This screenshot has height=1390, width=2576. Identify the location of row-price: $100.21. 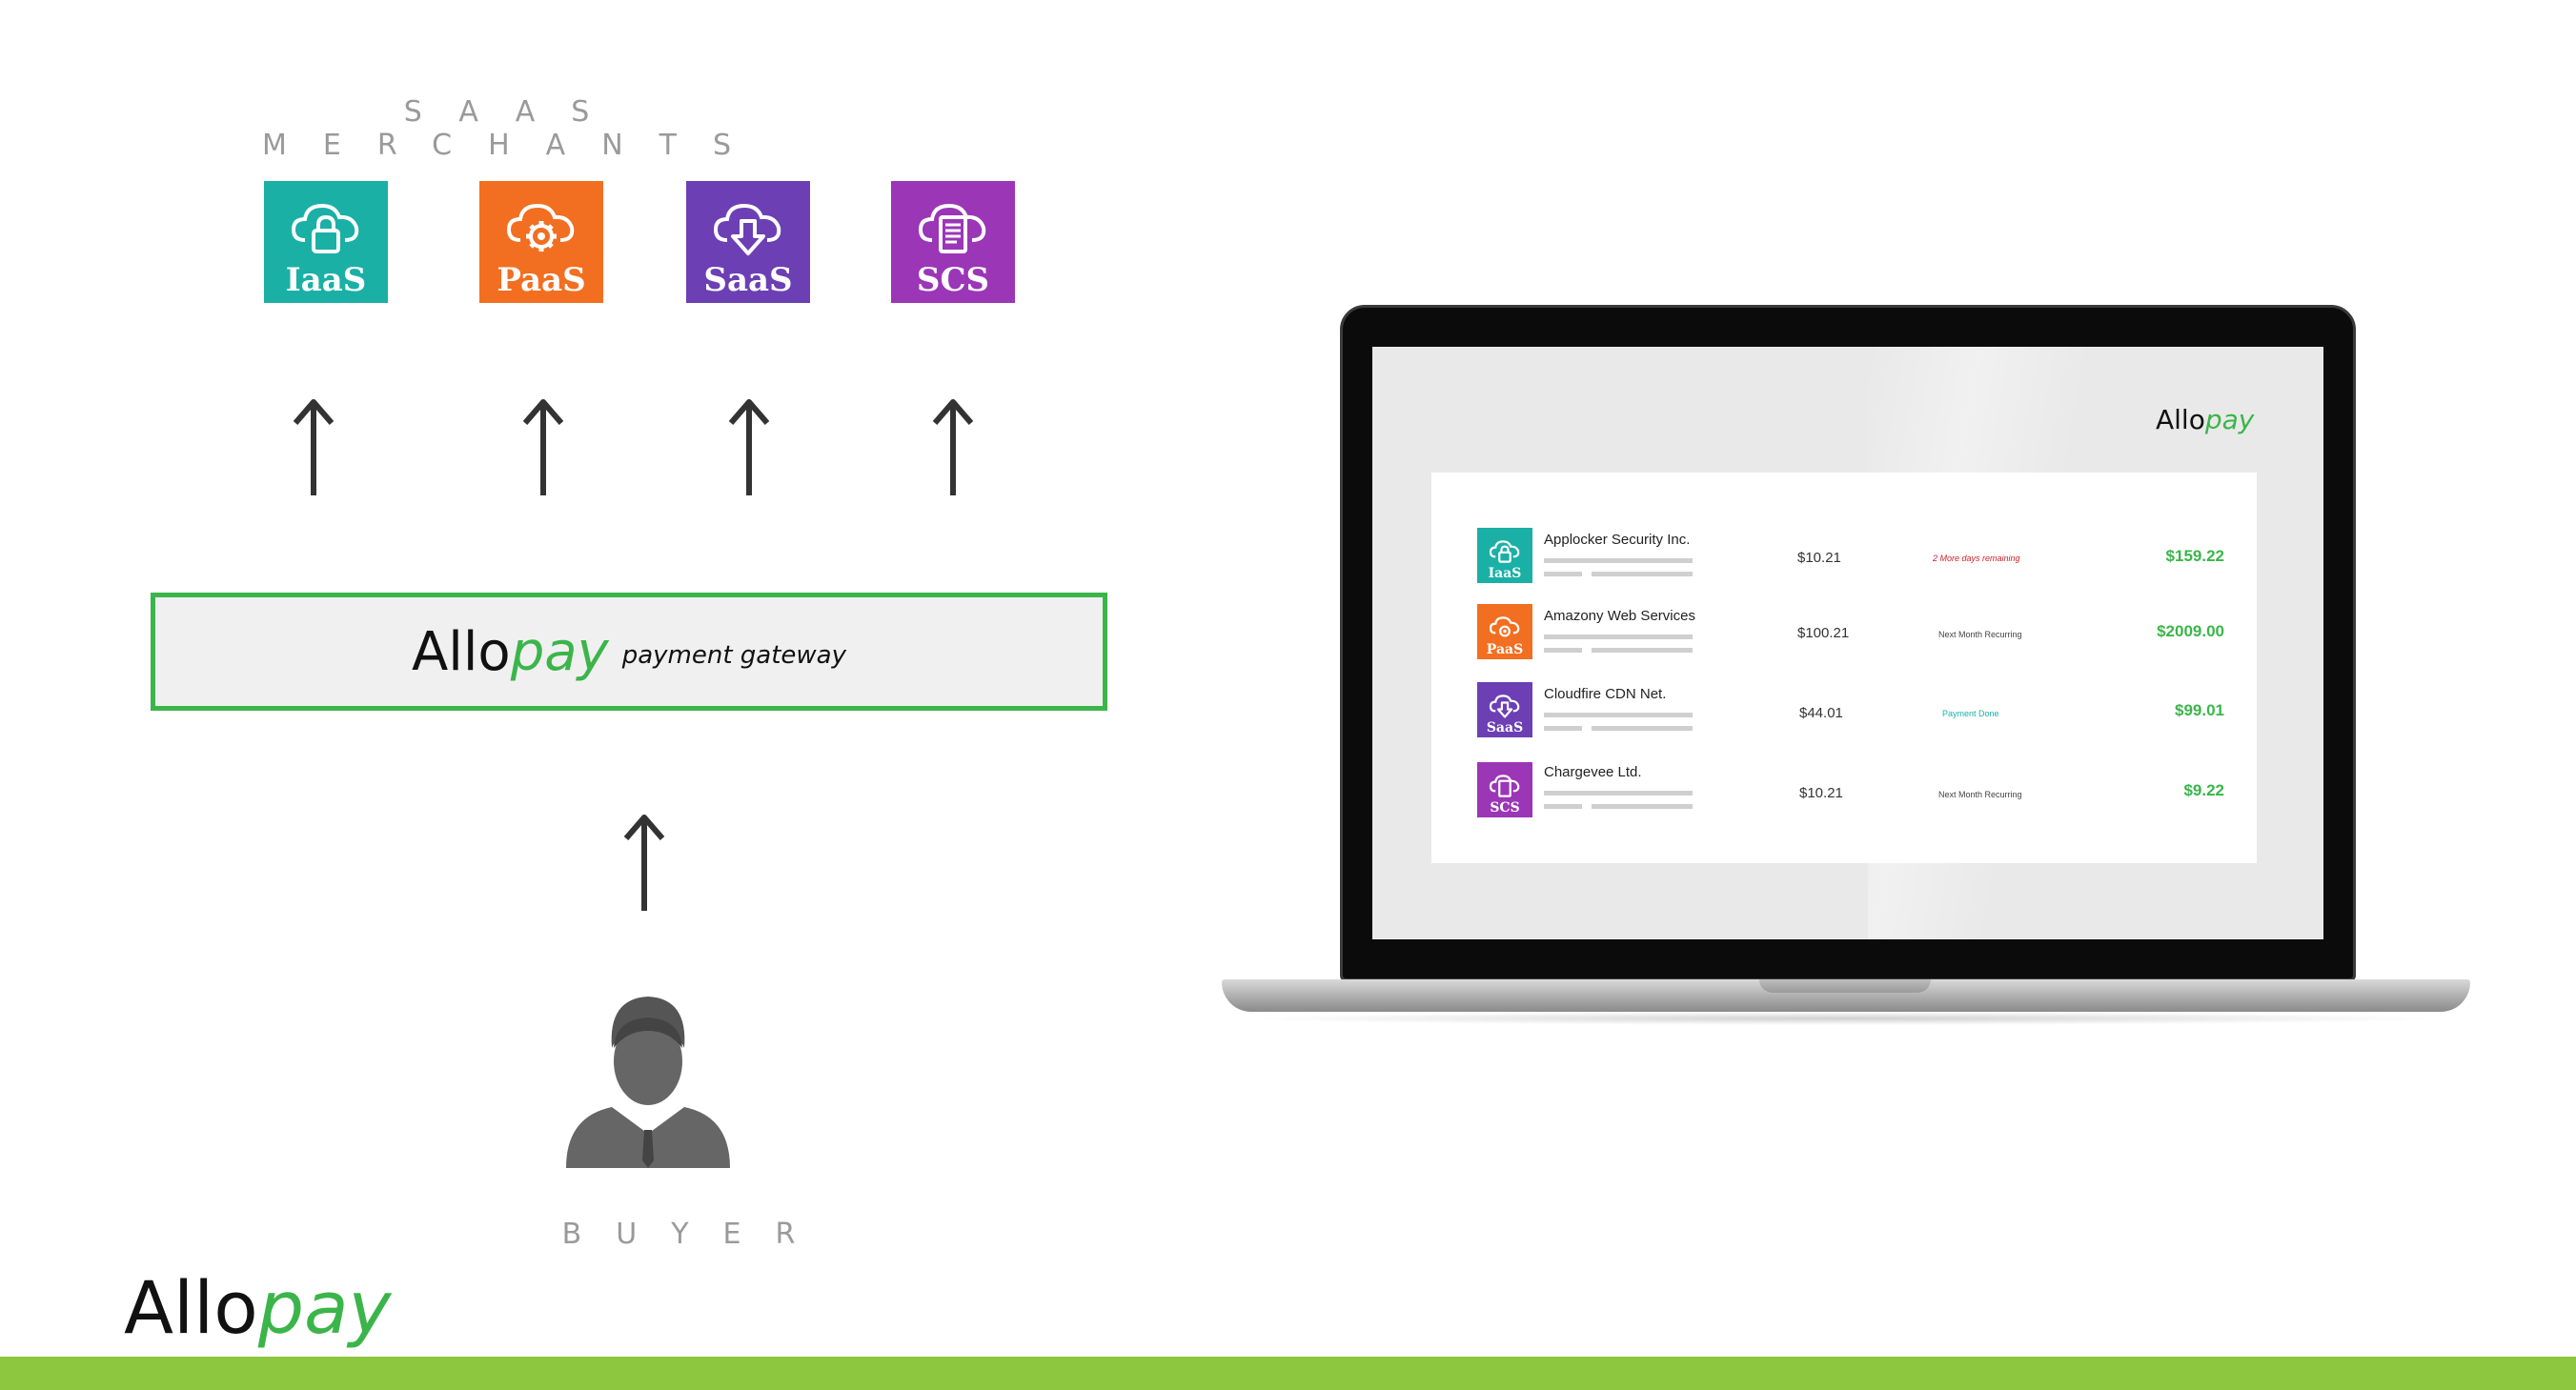
(1823, 633).